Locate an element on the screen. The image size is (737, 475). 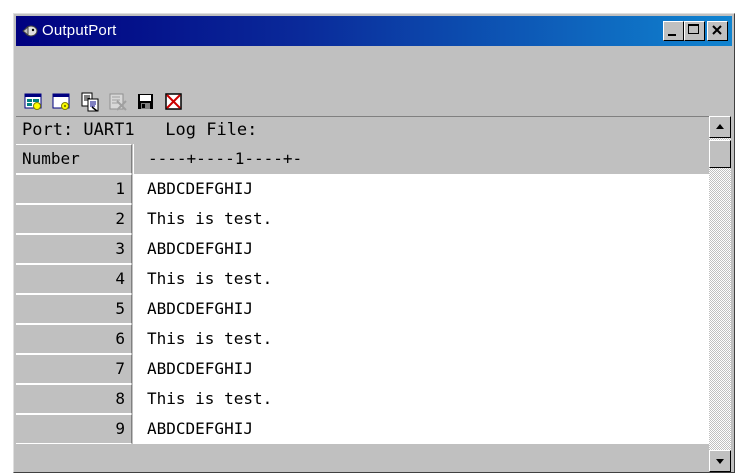
toolbar is located at coordinates (374, 82).